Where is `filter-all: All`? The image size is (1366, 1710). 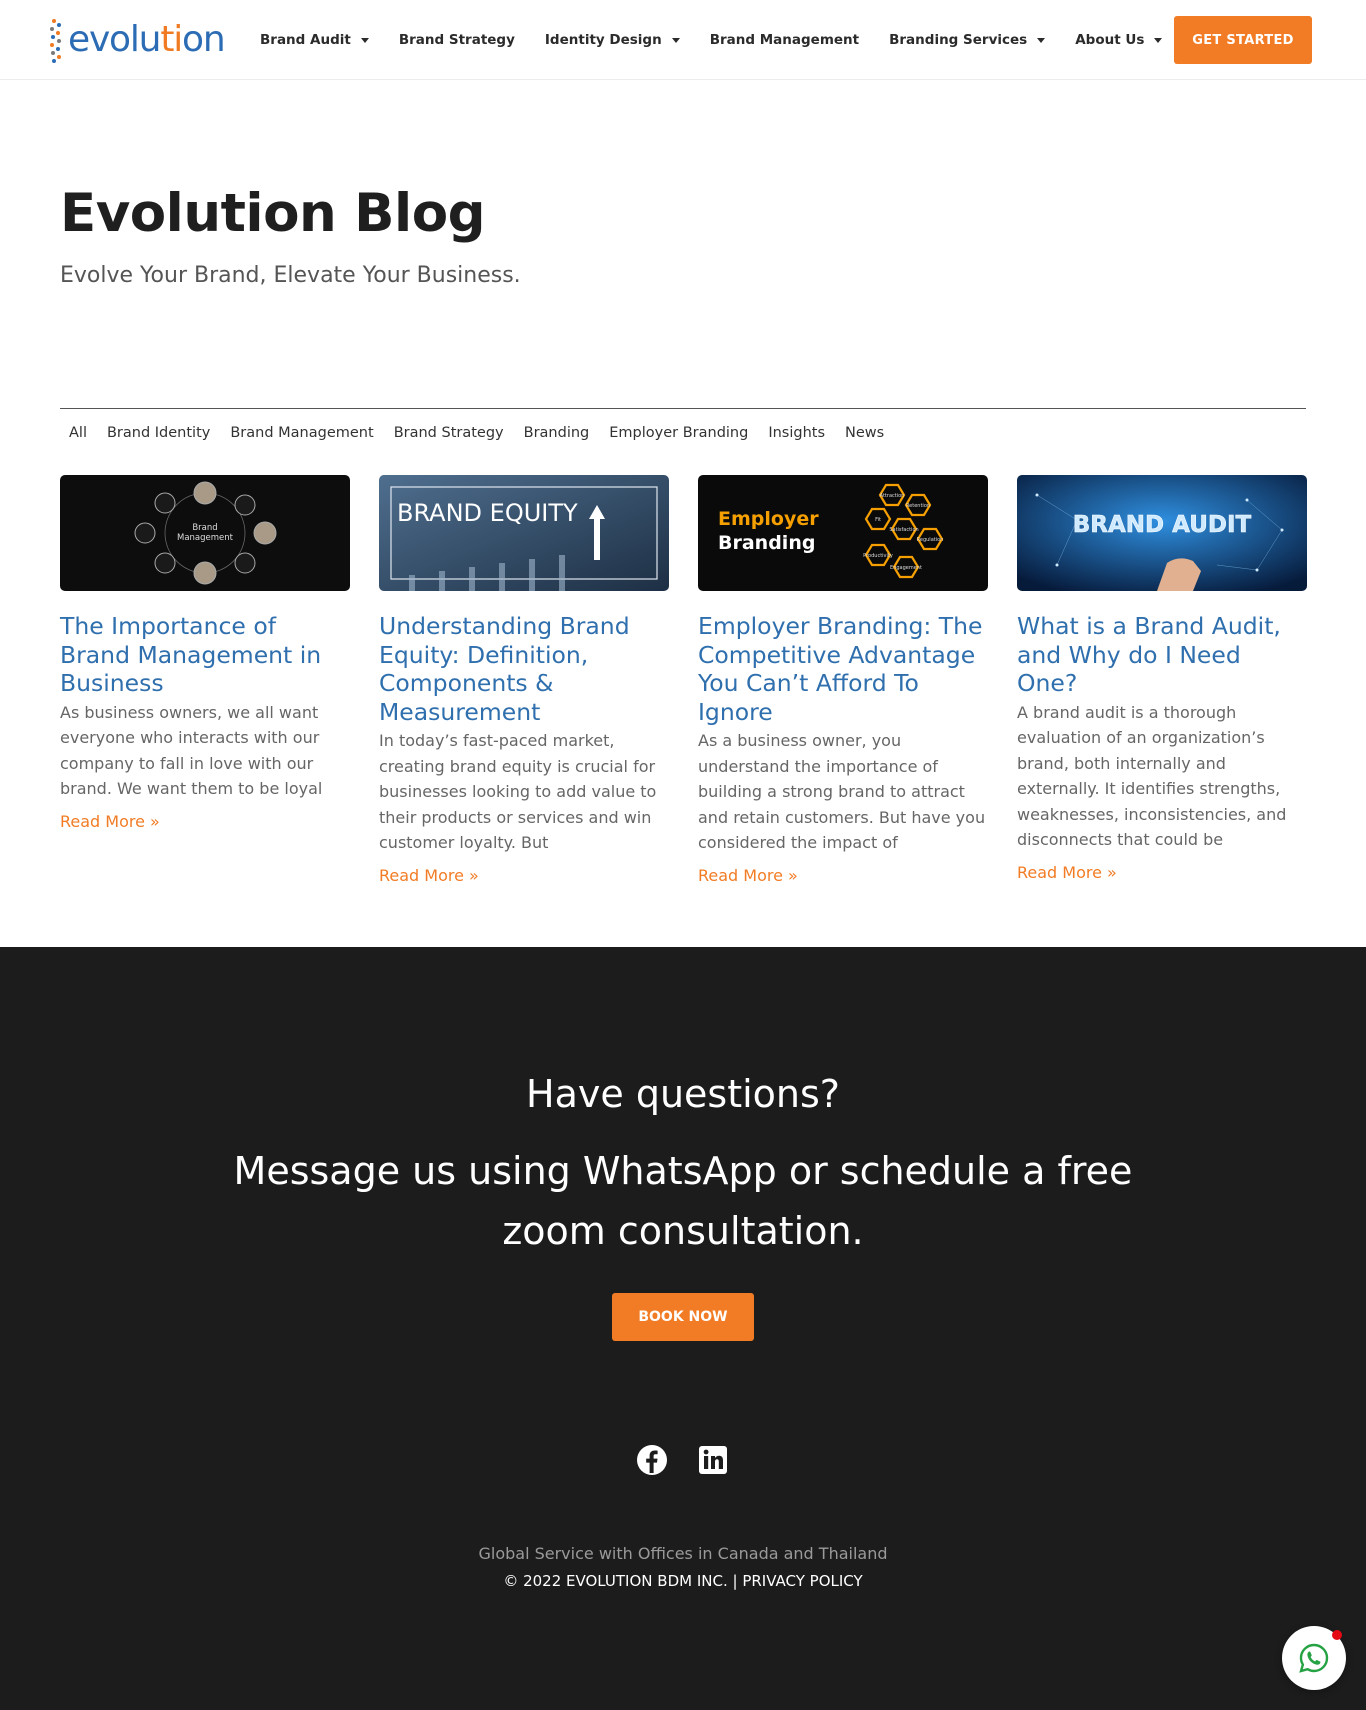
filter-all: All is located at coordinates (78, 433).